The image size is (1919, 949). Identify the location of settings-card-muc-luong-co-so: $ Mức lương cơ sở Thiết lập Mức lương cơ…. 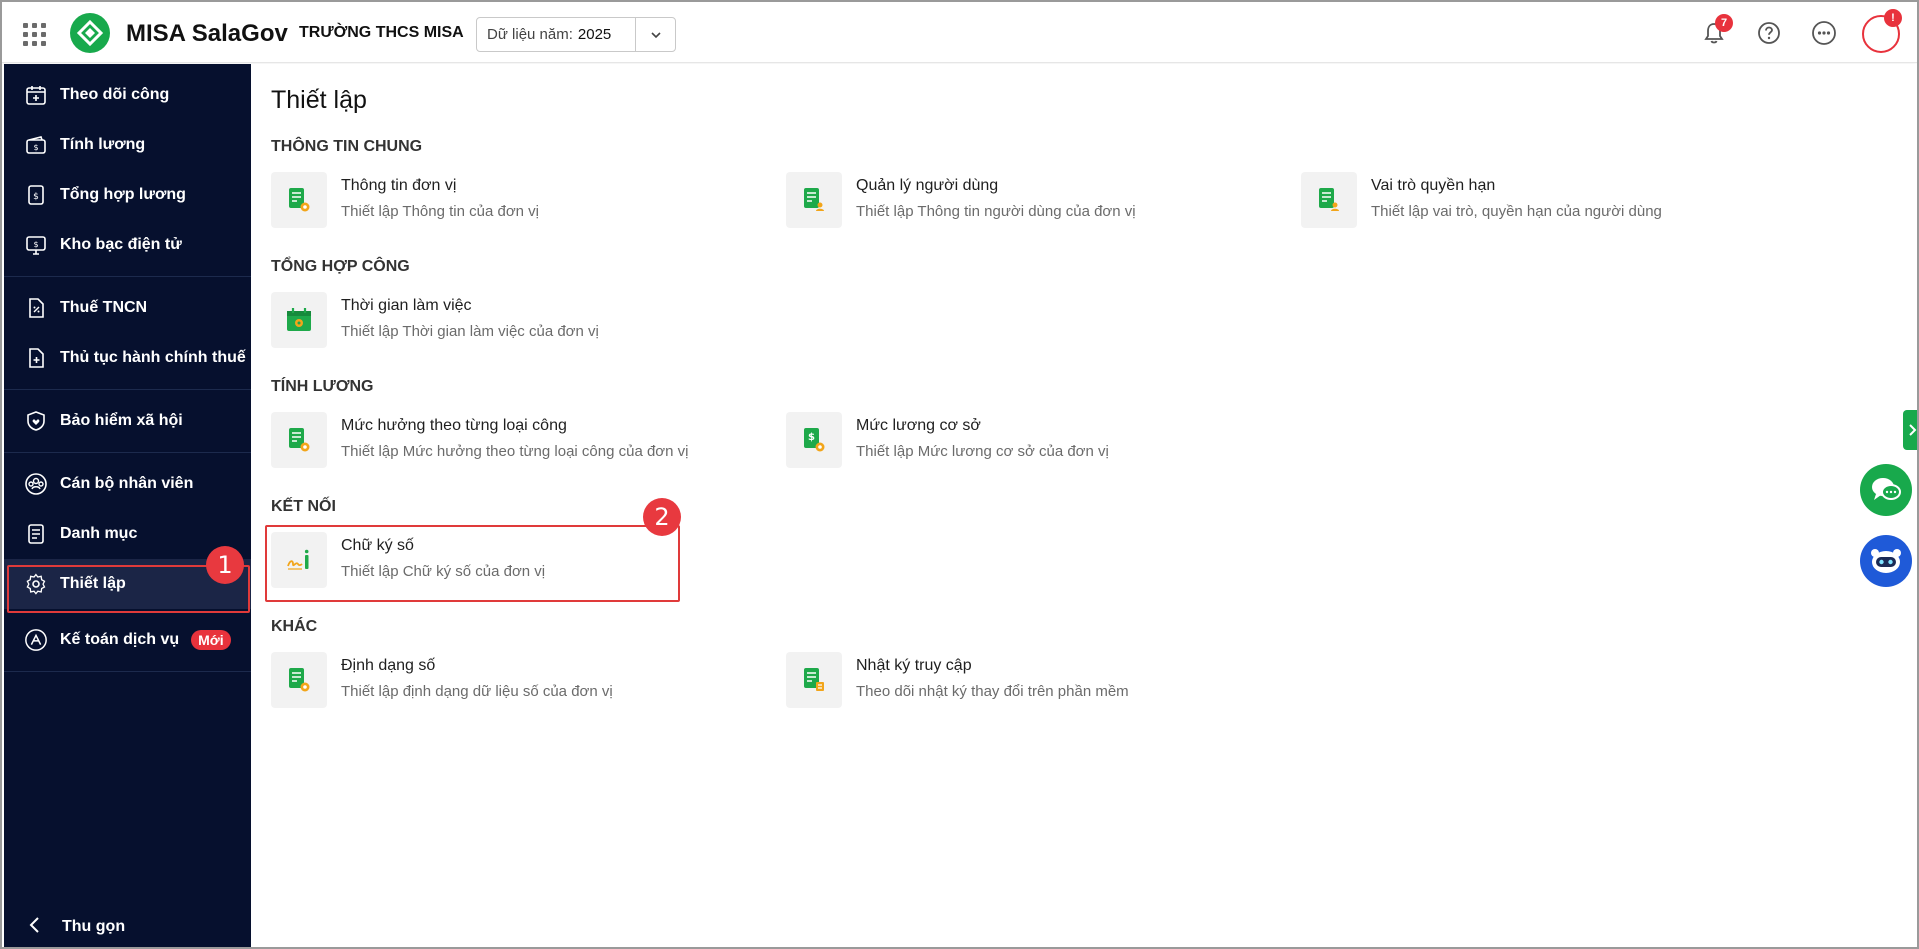
(947, 442).